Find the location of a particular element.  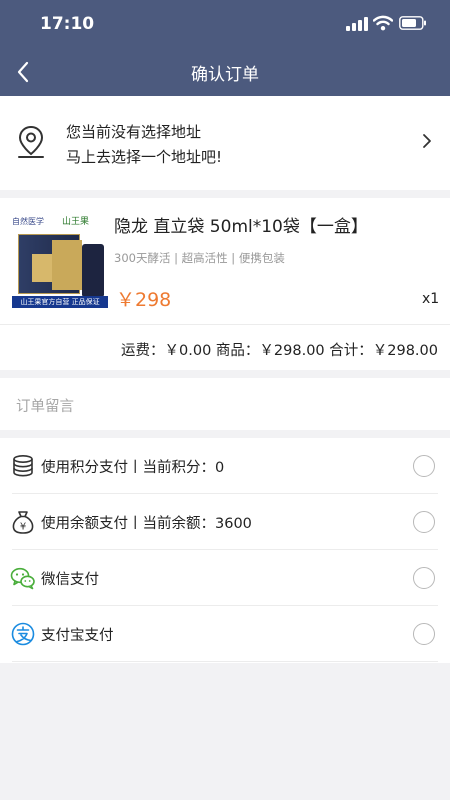

product-pouch-graphic is located at coordinates (93, 270).